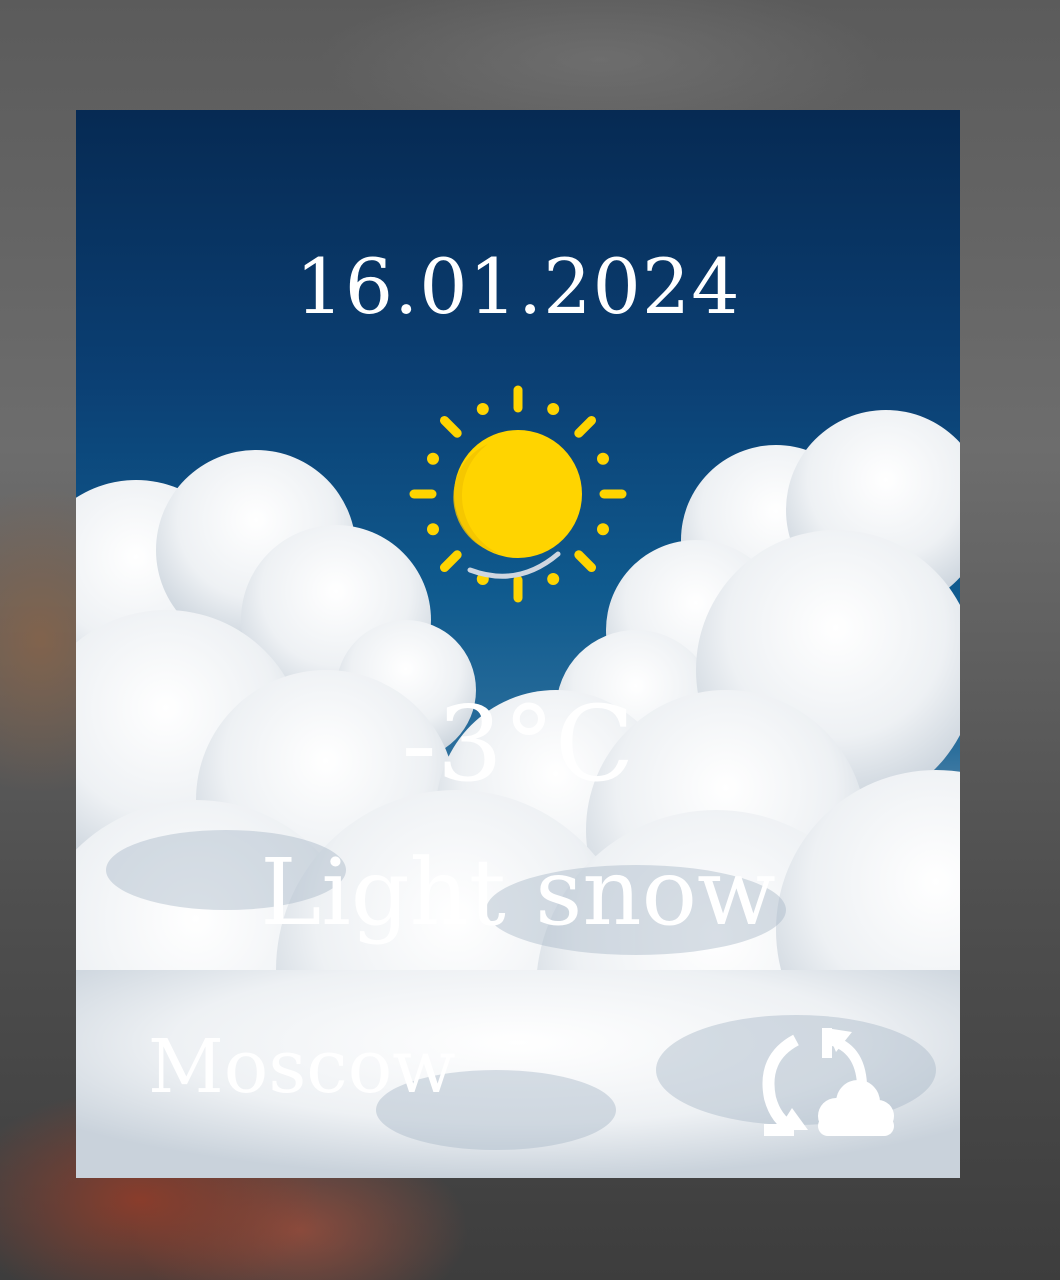 The width and height of the screenshot is (1060, 1280). I want to click on sun-icon, so click(518, 494).